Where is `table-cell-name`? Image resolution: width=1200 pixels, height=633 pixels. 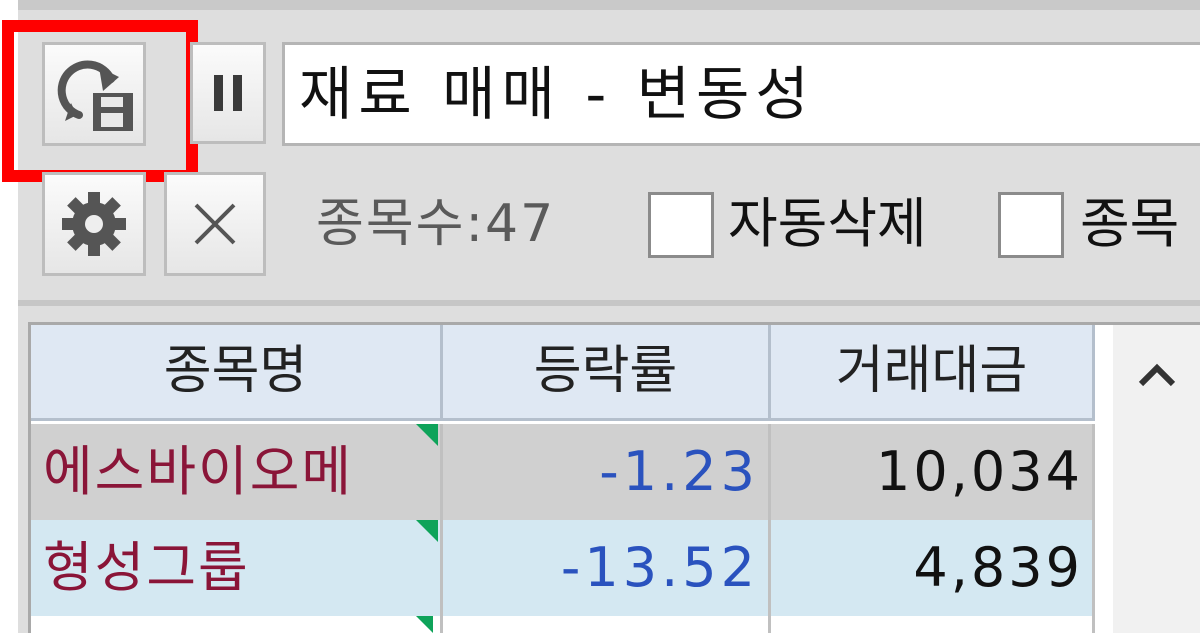 table-cell-name is located at coordinates (237, 624).